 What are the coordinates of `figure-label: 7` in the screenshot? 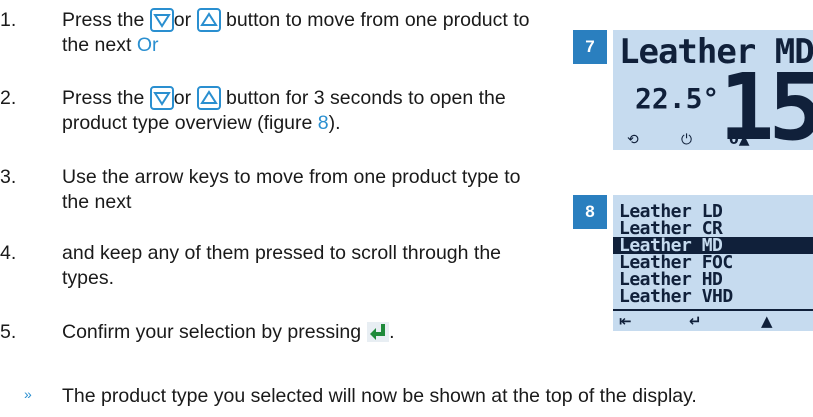 It's located at (590, 47).